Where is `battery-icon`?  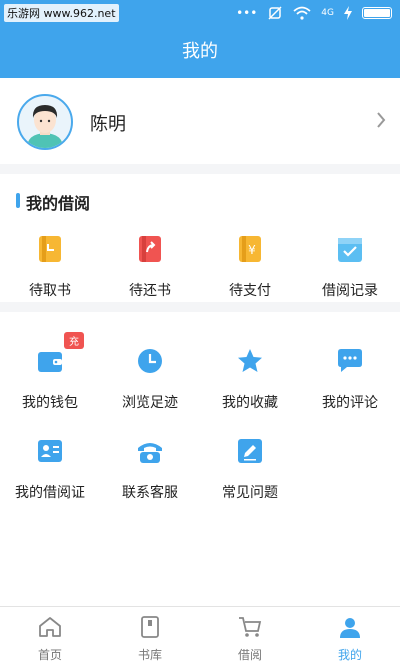 battery-icon is located at coordinates (377, 13).